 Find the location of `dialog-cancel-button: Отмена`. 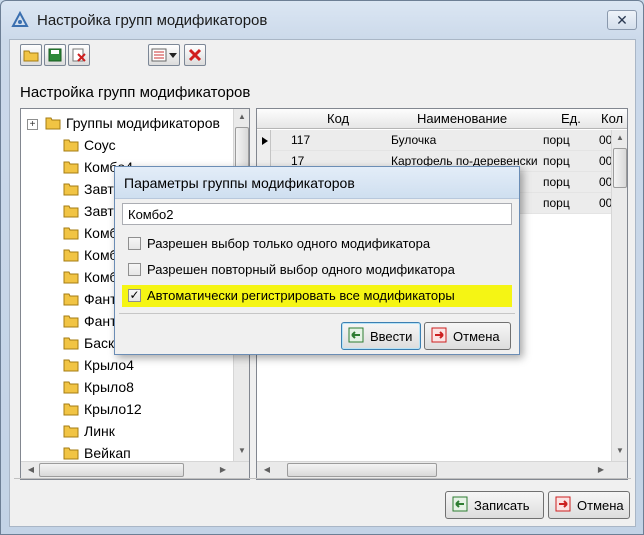

dialog-cancel-button: Отмена is located at coordinates (467, 336).